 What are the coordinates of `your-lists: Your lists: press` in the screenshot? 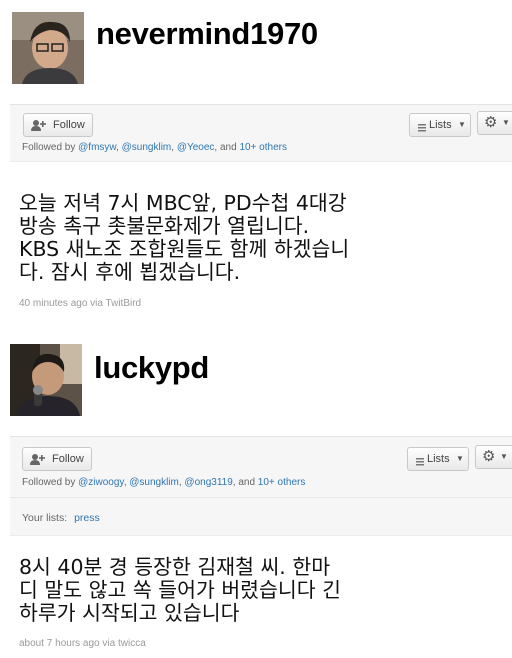 It's located at (61, 518).